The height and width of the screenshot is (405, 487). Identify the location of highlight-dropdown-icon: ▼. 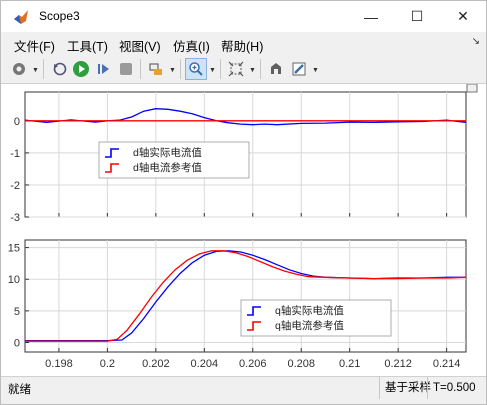
(172, 70).